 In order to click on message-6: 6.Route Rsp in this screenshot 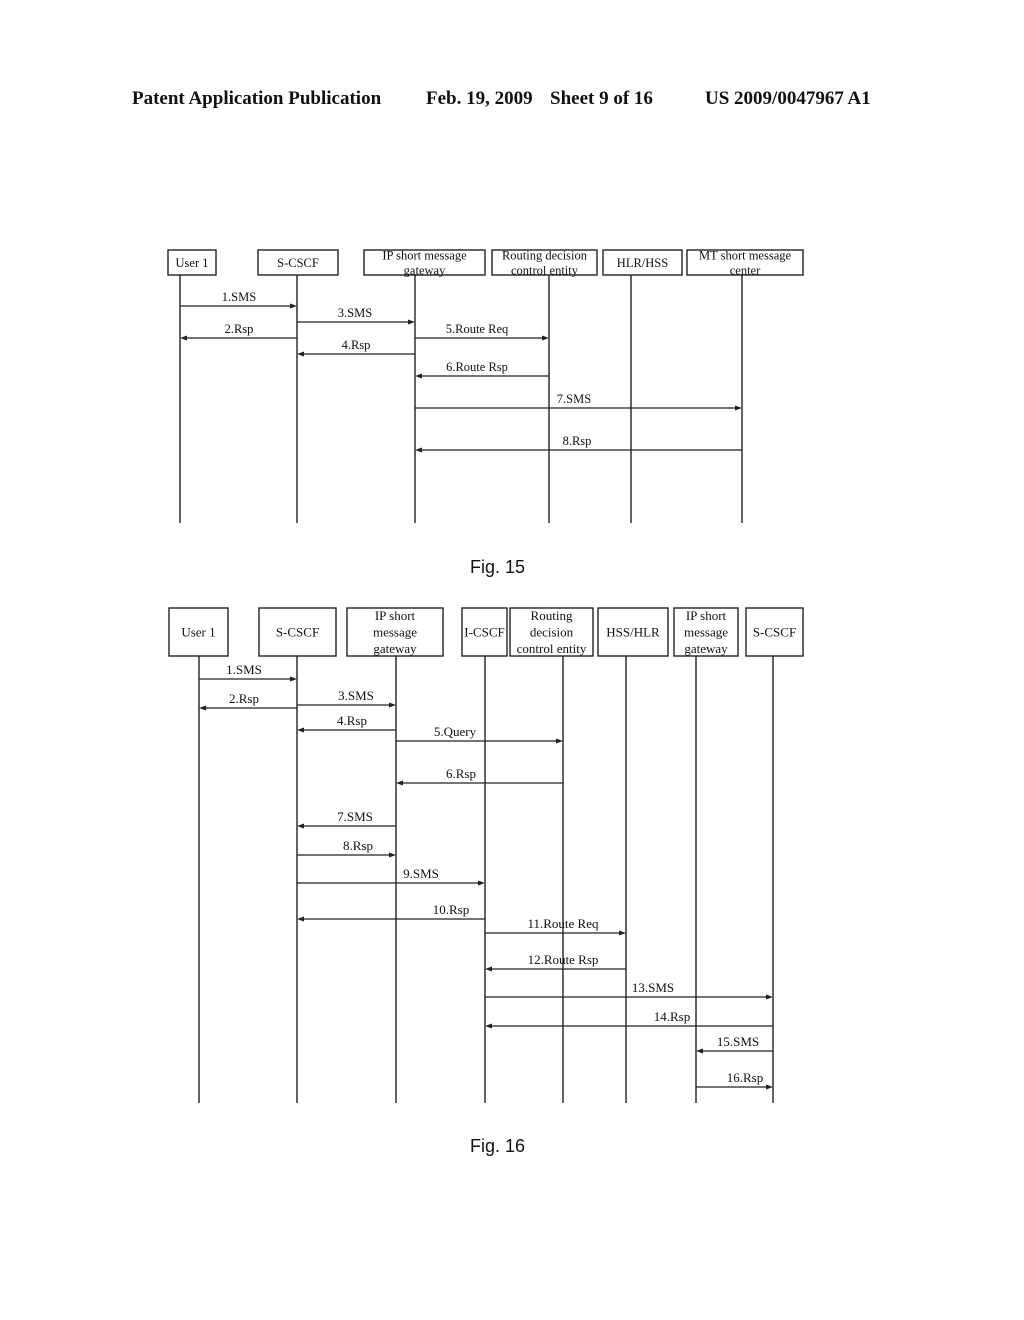, I will do `click(482, 369)`.